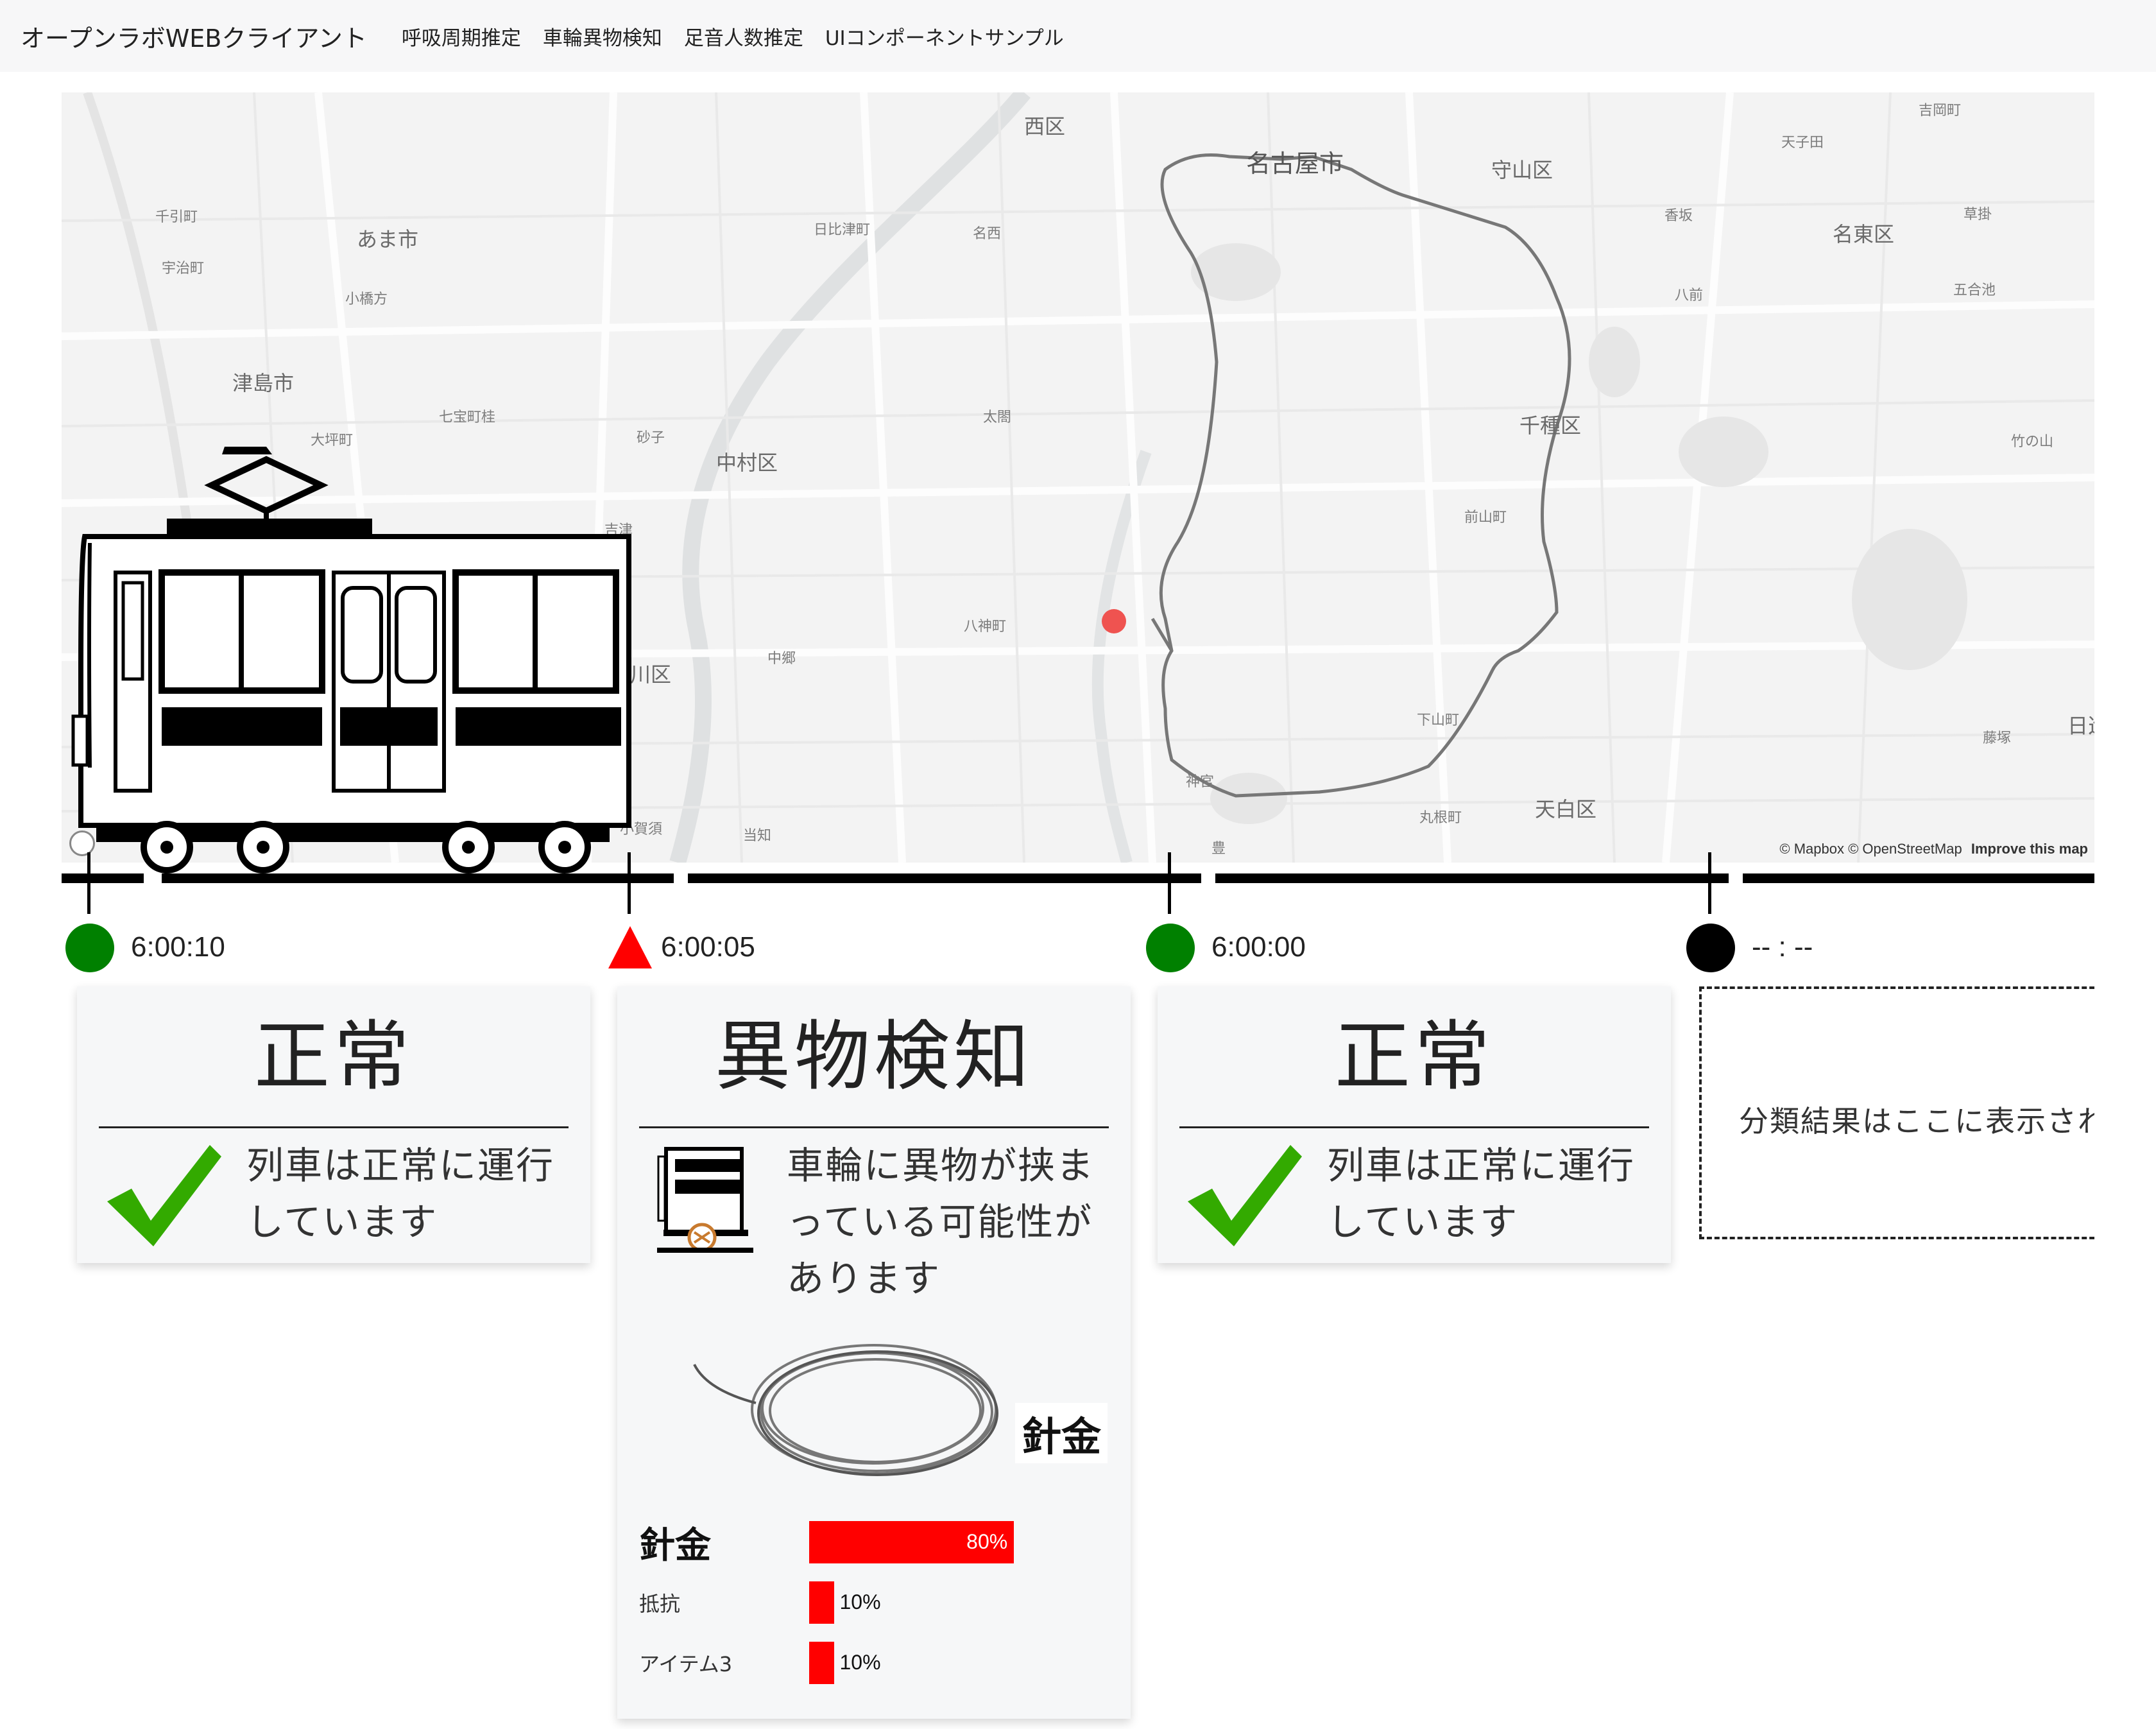 The width and height of the screenshot is (2156, 1729). Describe the element at coordinates (1998, 738) in the screenshot. I see `map-label: 藤塚` at that location.